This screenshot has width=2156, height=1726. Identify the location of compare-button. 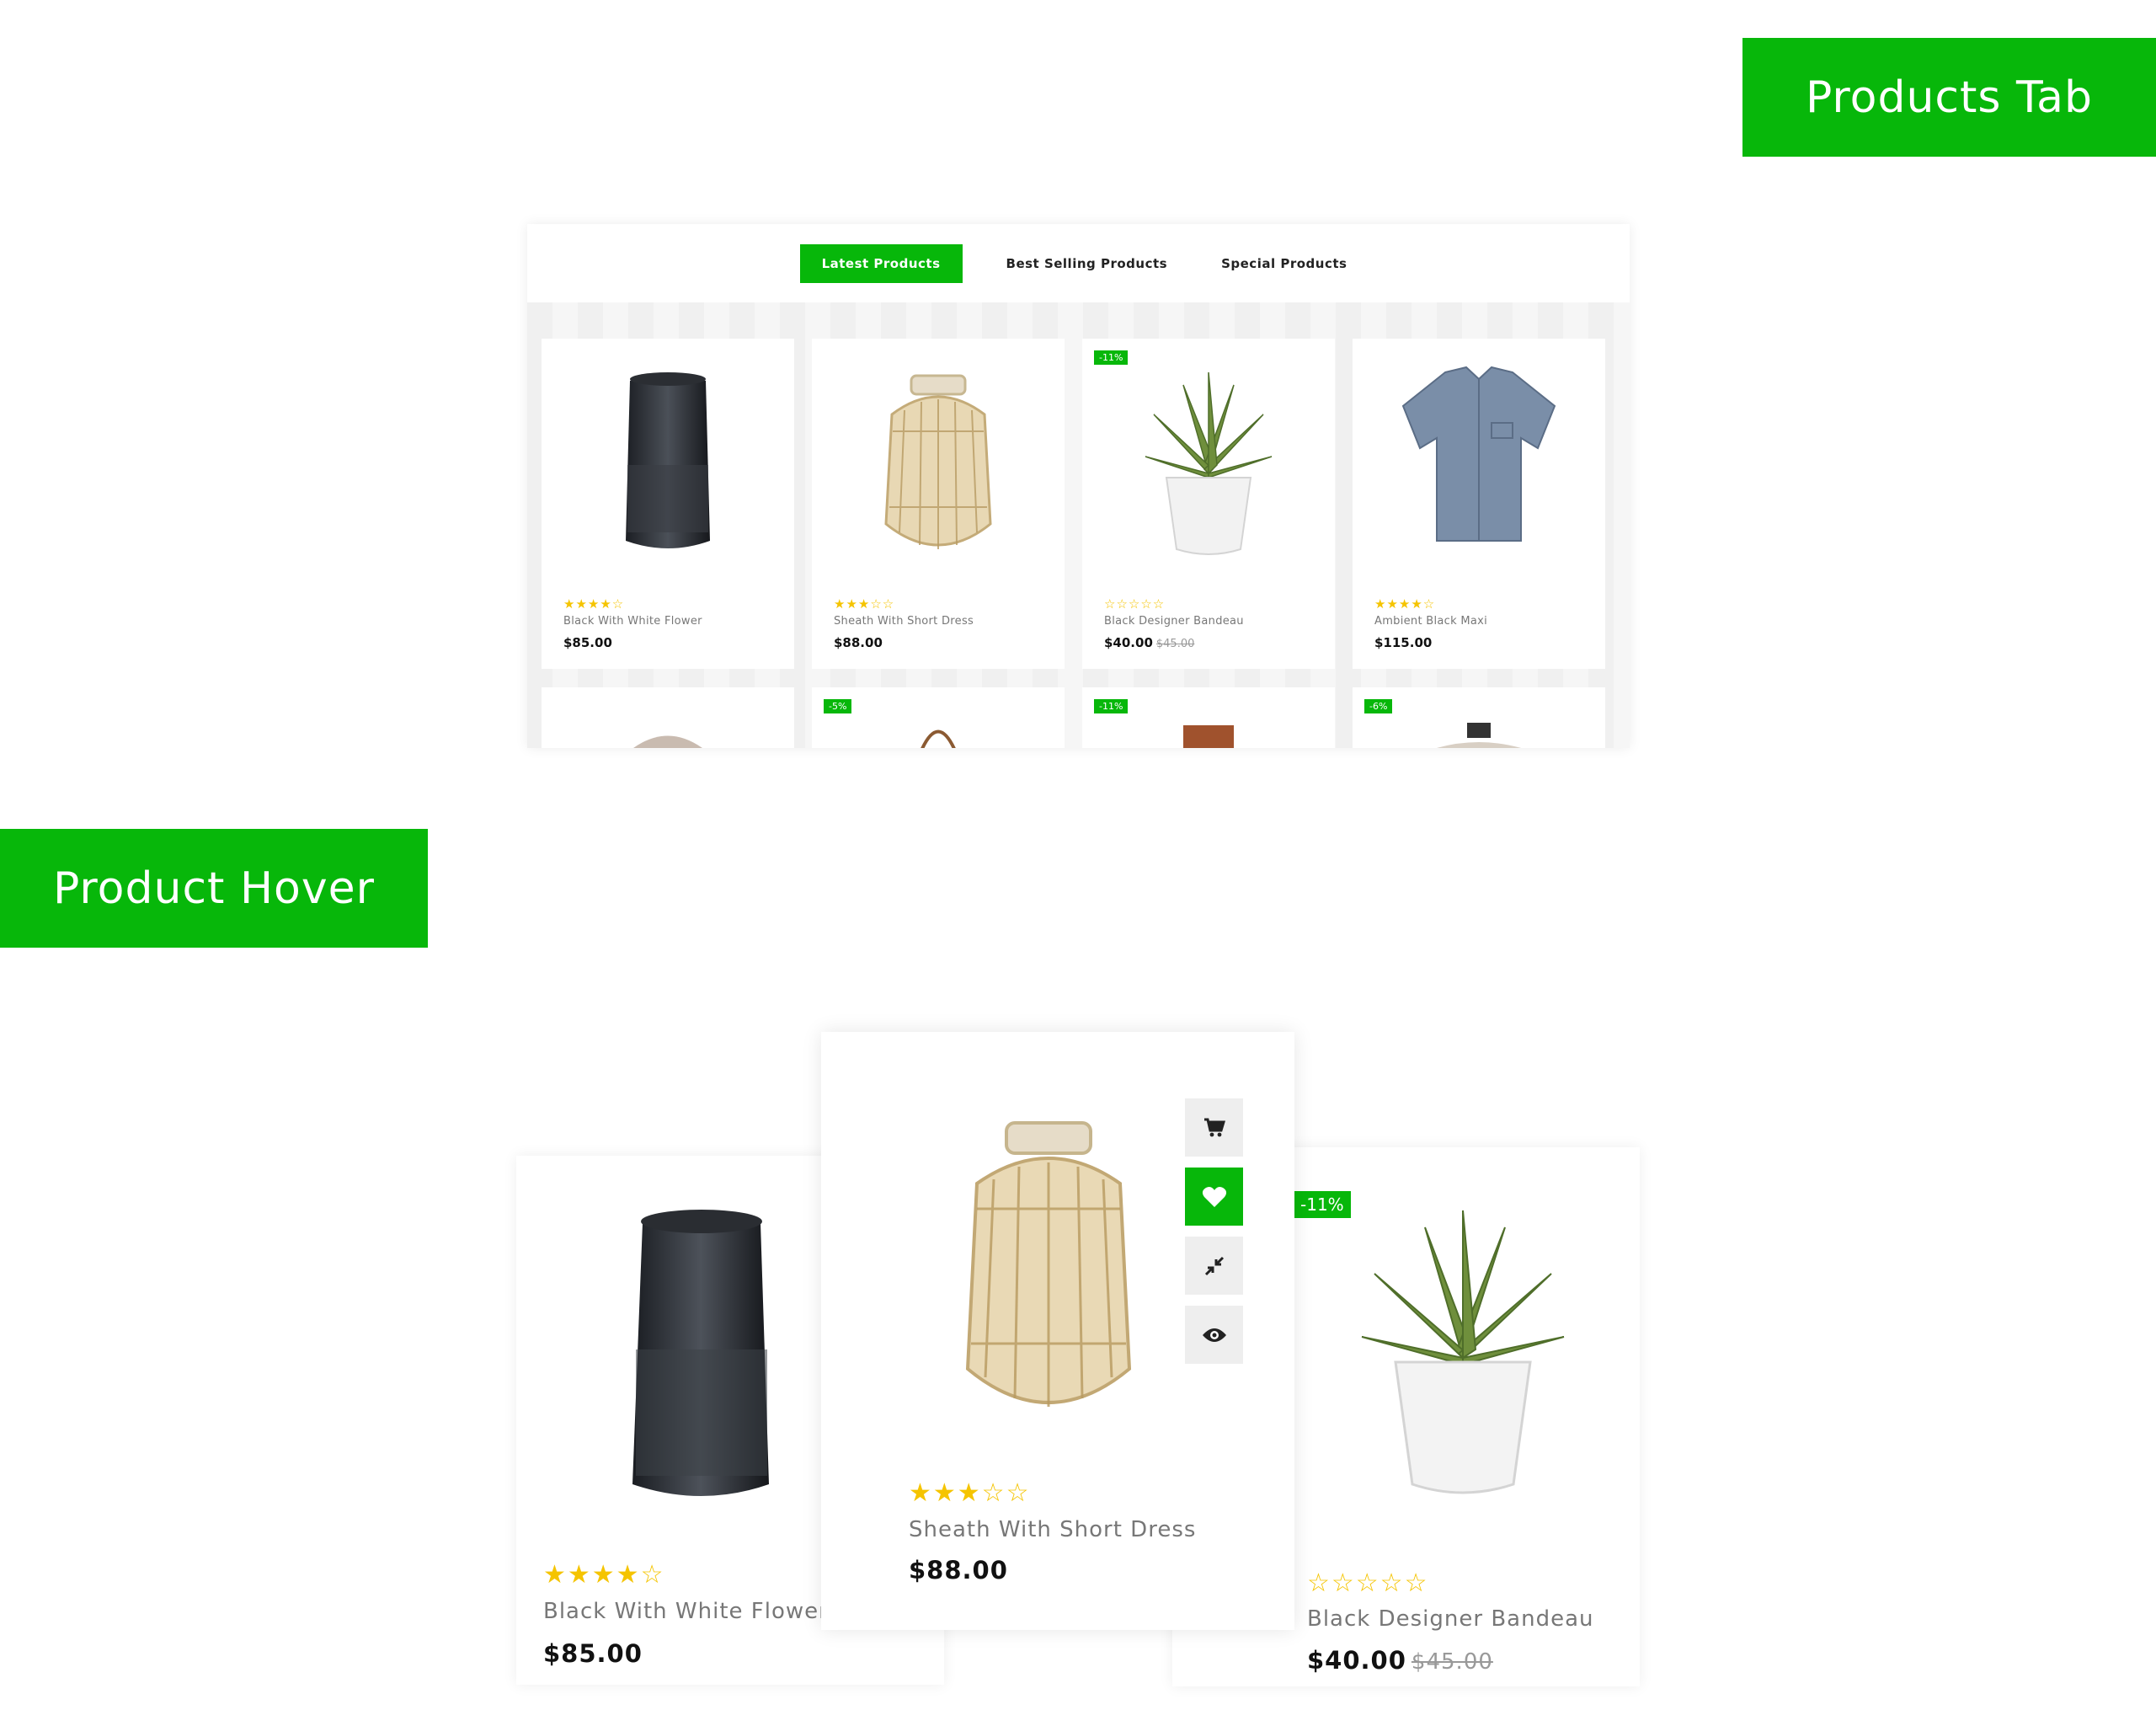
(1214, 1266).